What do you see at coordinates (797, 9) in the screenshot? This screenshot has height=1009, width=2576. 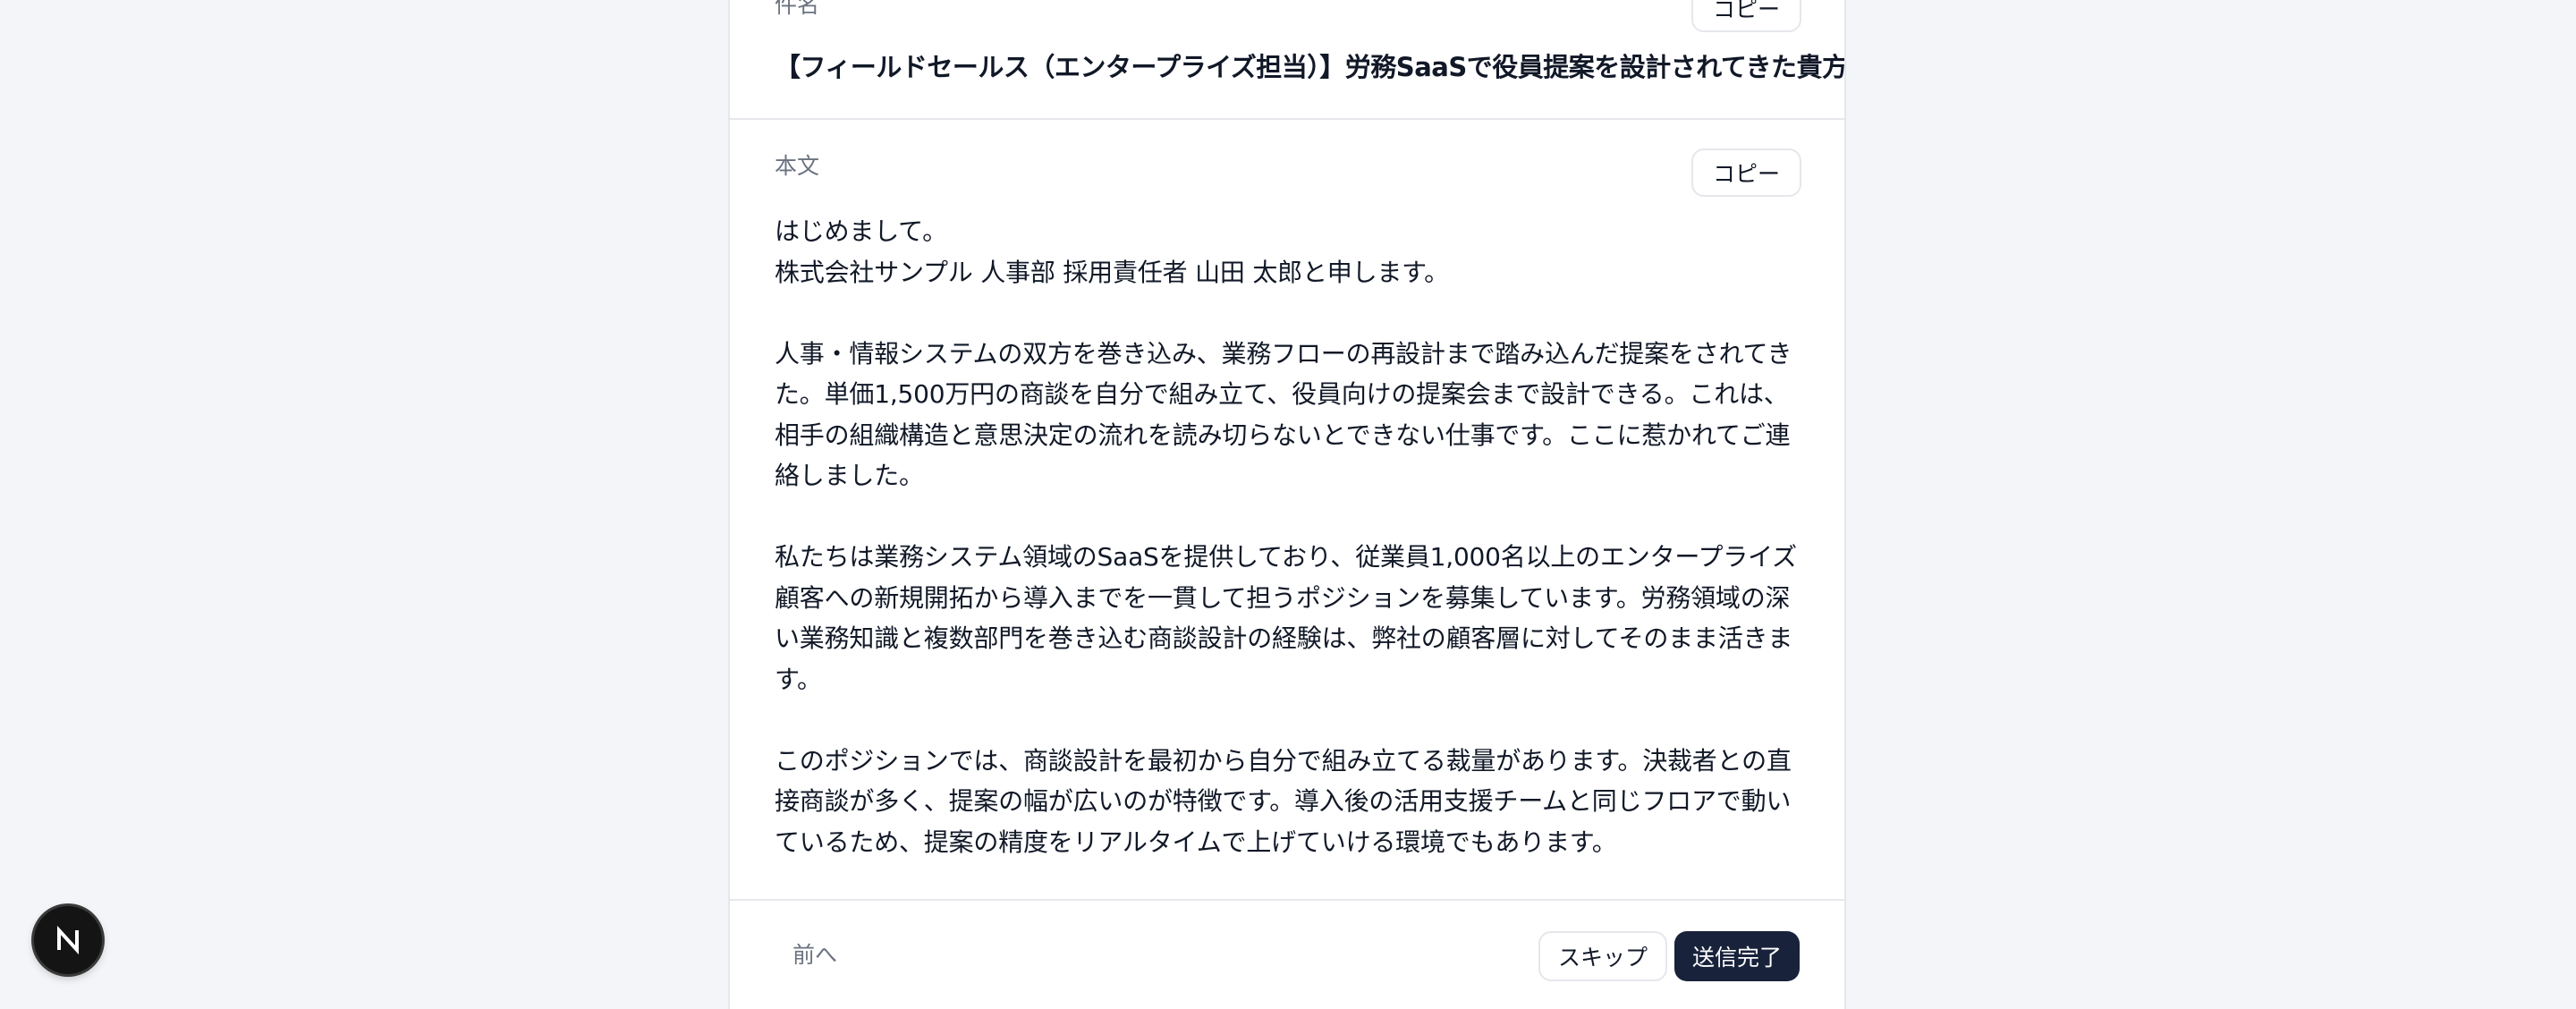 I see `subject-label: 件名` at bounding box center [797, 9].